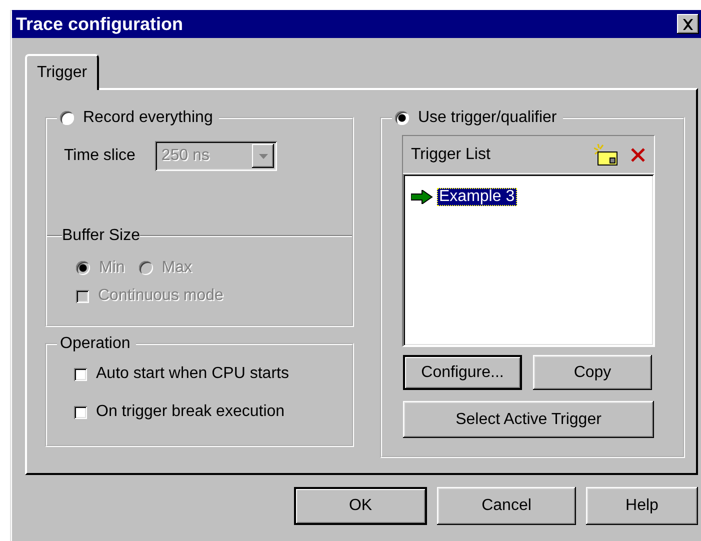 This screenshot has width=701, height=541. I want to click on radio-label: Min, so click(112, 268).